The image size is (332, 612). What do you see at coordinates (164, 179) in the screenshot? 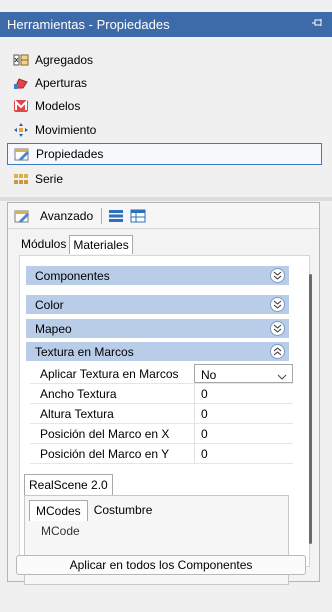
I see `nav-item-serie: Serie` at bounding box center [164, 179].